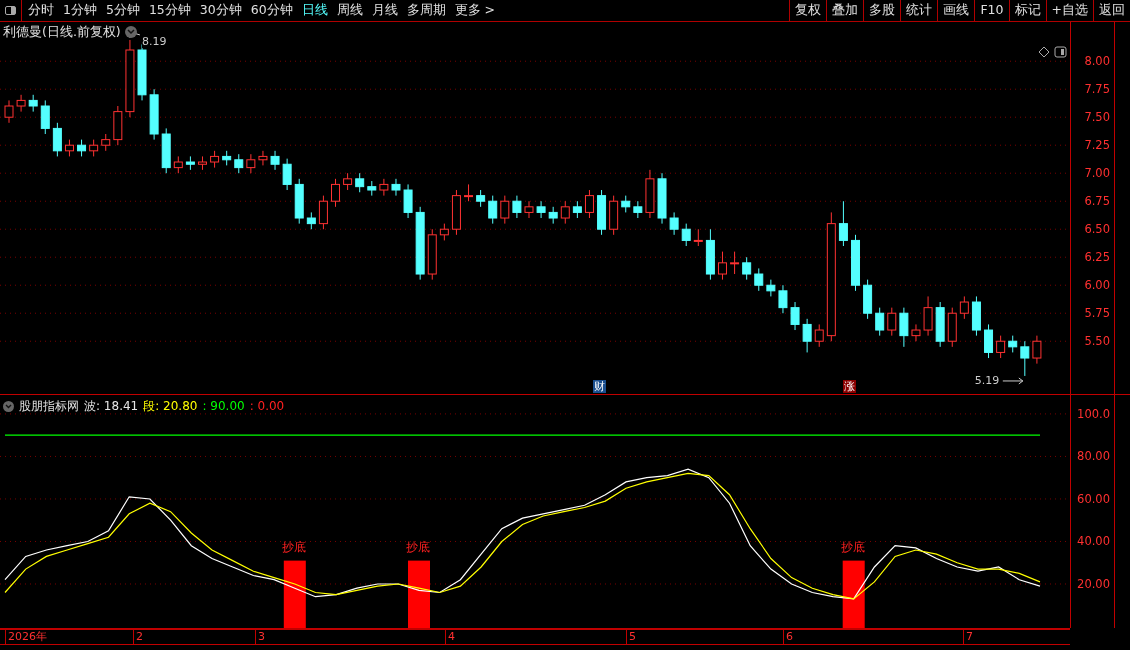 This screenshot has width=1130, height=650. I want to click on price-axis-label: 5.75, so click(1097, 314).